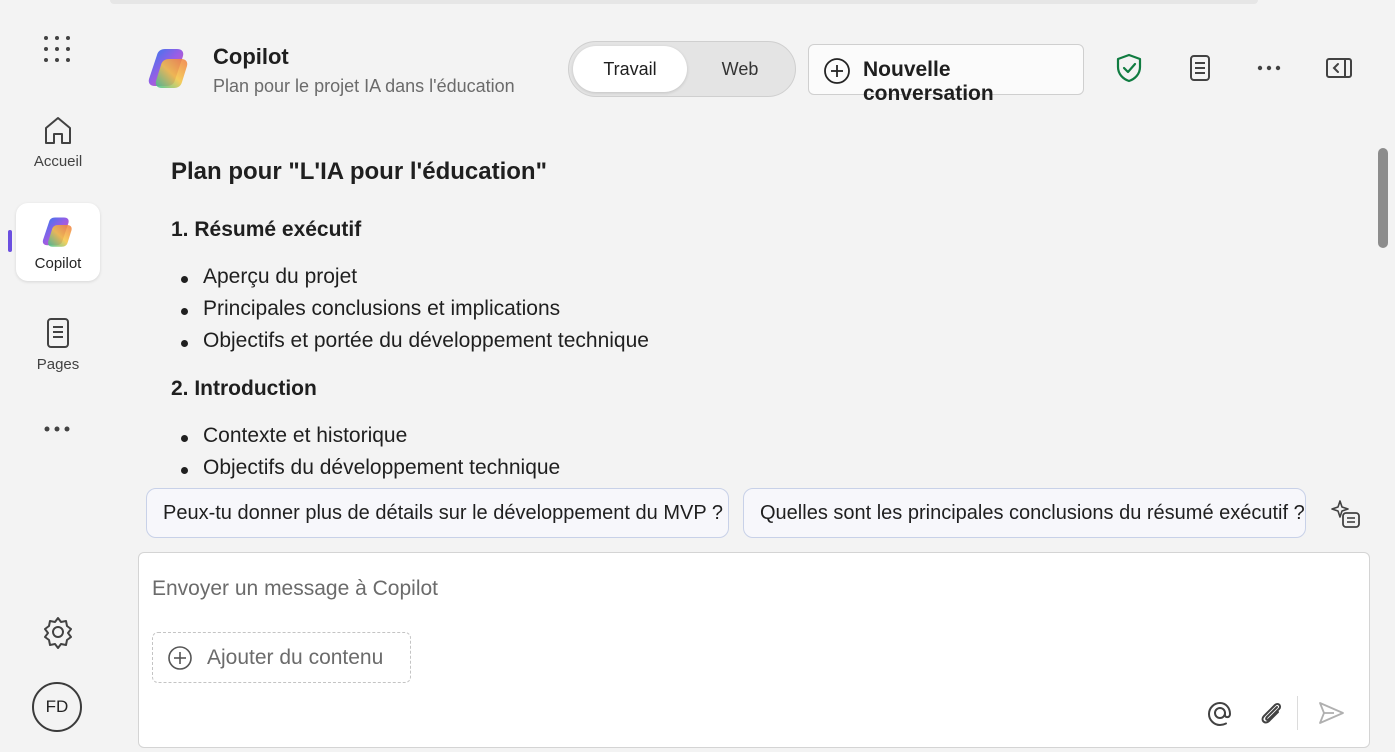 The width and height of the screenshot is (1395, 752). What do you see at coordinates (58, 364) in the screenshot?
I see `sidebar-item-label: Pages` at bounding box center [58, 364].